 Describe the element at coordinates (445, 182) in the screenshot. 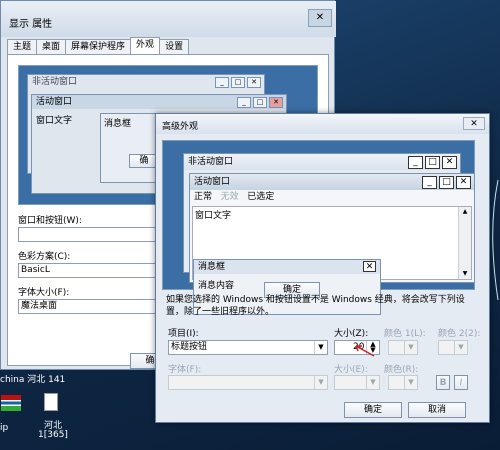

I see `adv-active-caption-buttons: _ □ ✕` at that location.